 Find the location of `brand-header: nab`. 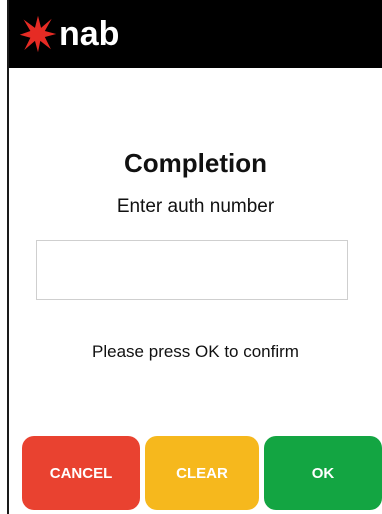

brand-header: nab is located at coordinates (195, 34).